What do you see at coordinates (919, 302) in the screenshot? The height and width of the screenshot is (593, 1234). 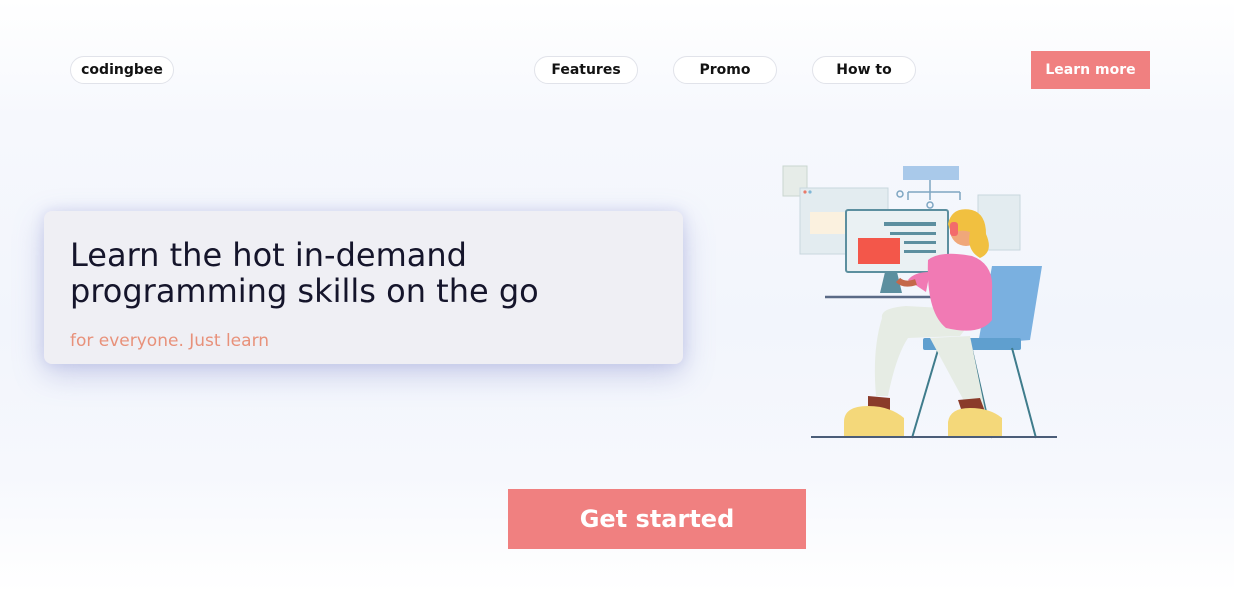 I see `person-at-computer-illustration` at bounding box center [919, 302].